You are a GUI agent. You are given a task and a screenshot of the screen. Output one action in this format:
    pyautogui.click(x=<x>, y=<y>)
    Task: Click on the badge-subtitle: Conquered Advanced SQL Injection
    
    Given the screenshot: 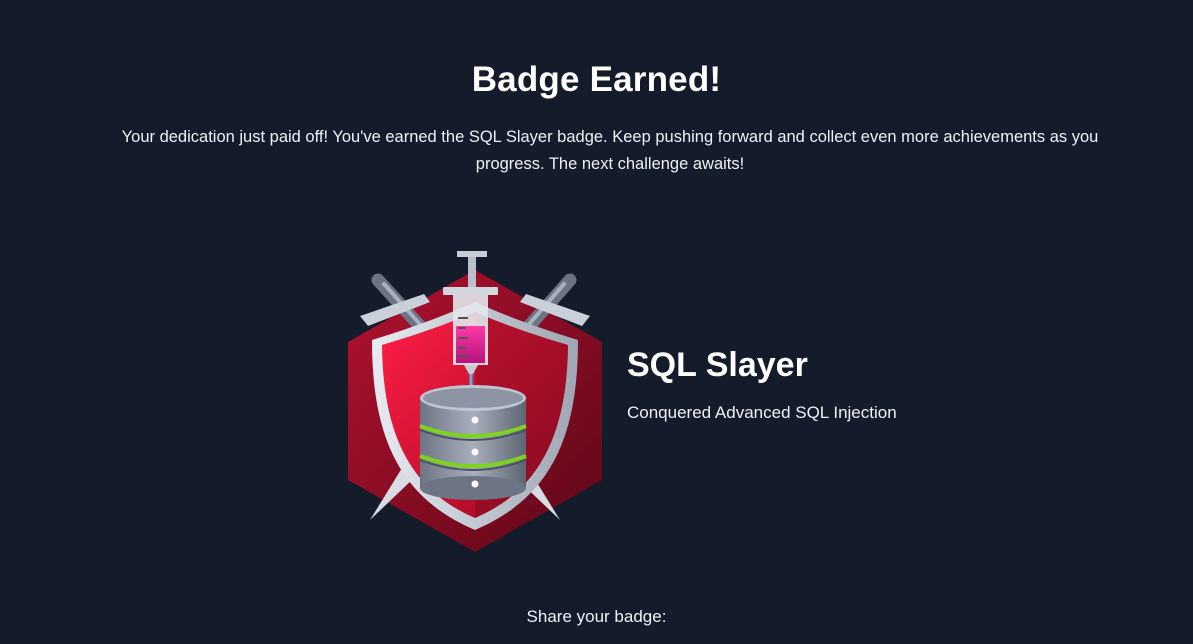 What is the action you would take?
    pyautogui.click(x=762, y=412)
    